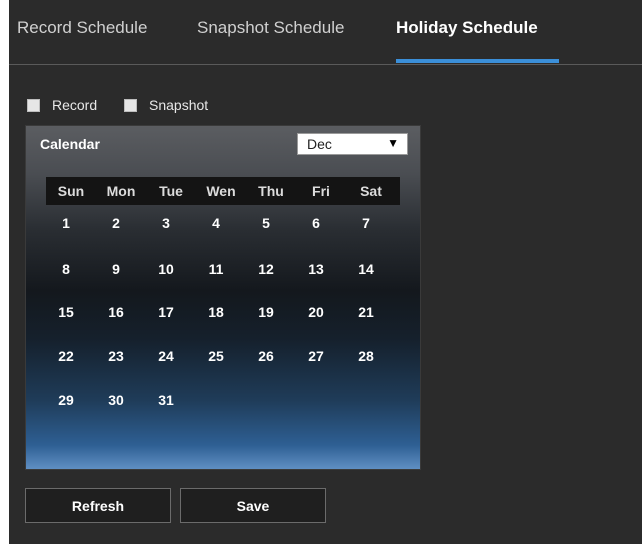 The height and width of the screenshot is (544, 642). I want to click on calendar-day: 13, so click(316, 269).